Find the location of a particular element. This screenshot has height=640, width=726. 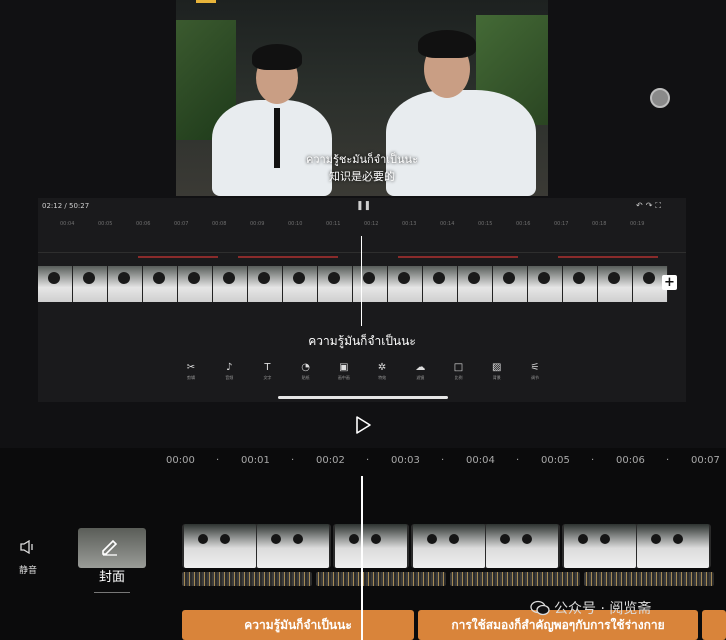

inner-tool-5: ✲ 特效 is located at coordinates (382, 371).